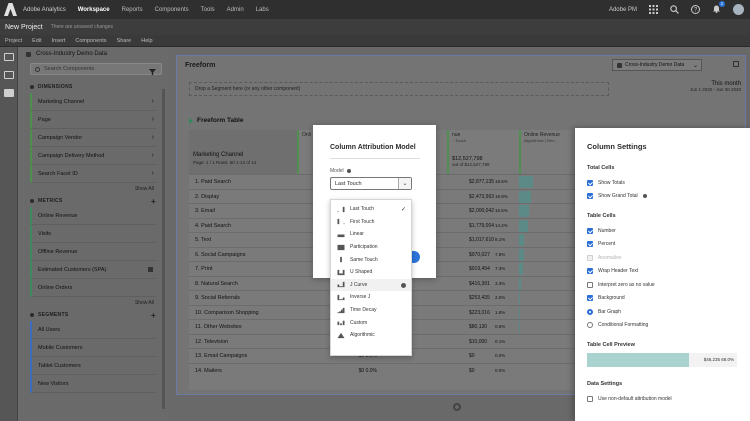 This screenshot has width=750, height=421. I want to click on background-checkbox: Background, so click(662, 299).